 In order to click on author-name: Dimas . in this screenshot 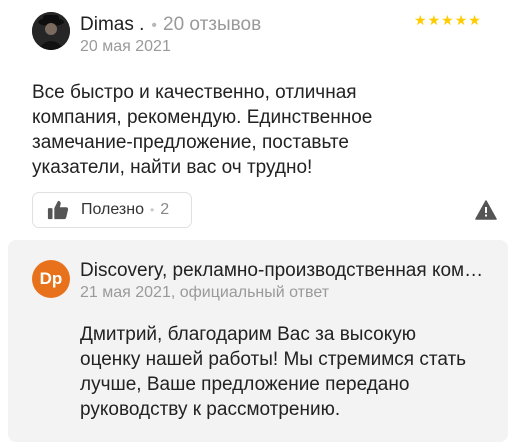, I will do `click(112, 25)`.